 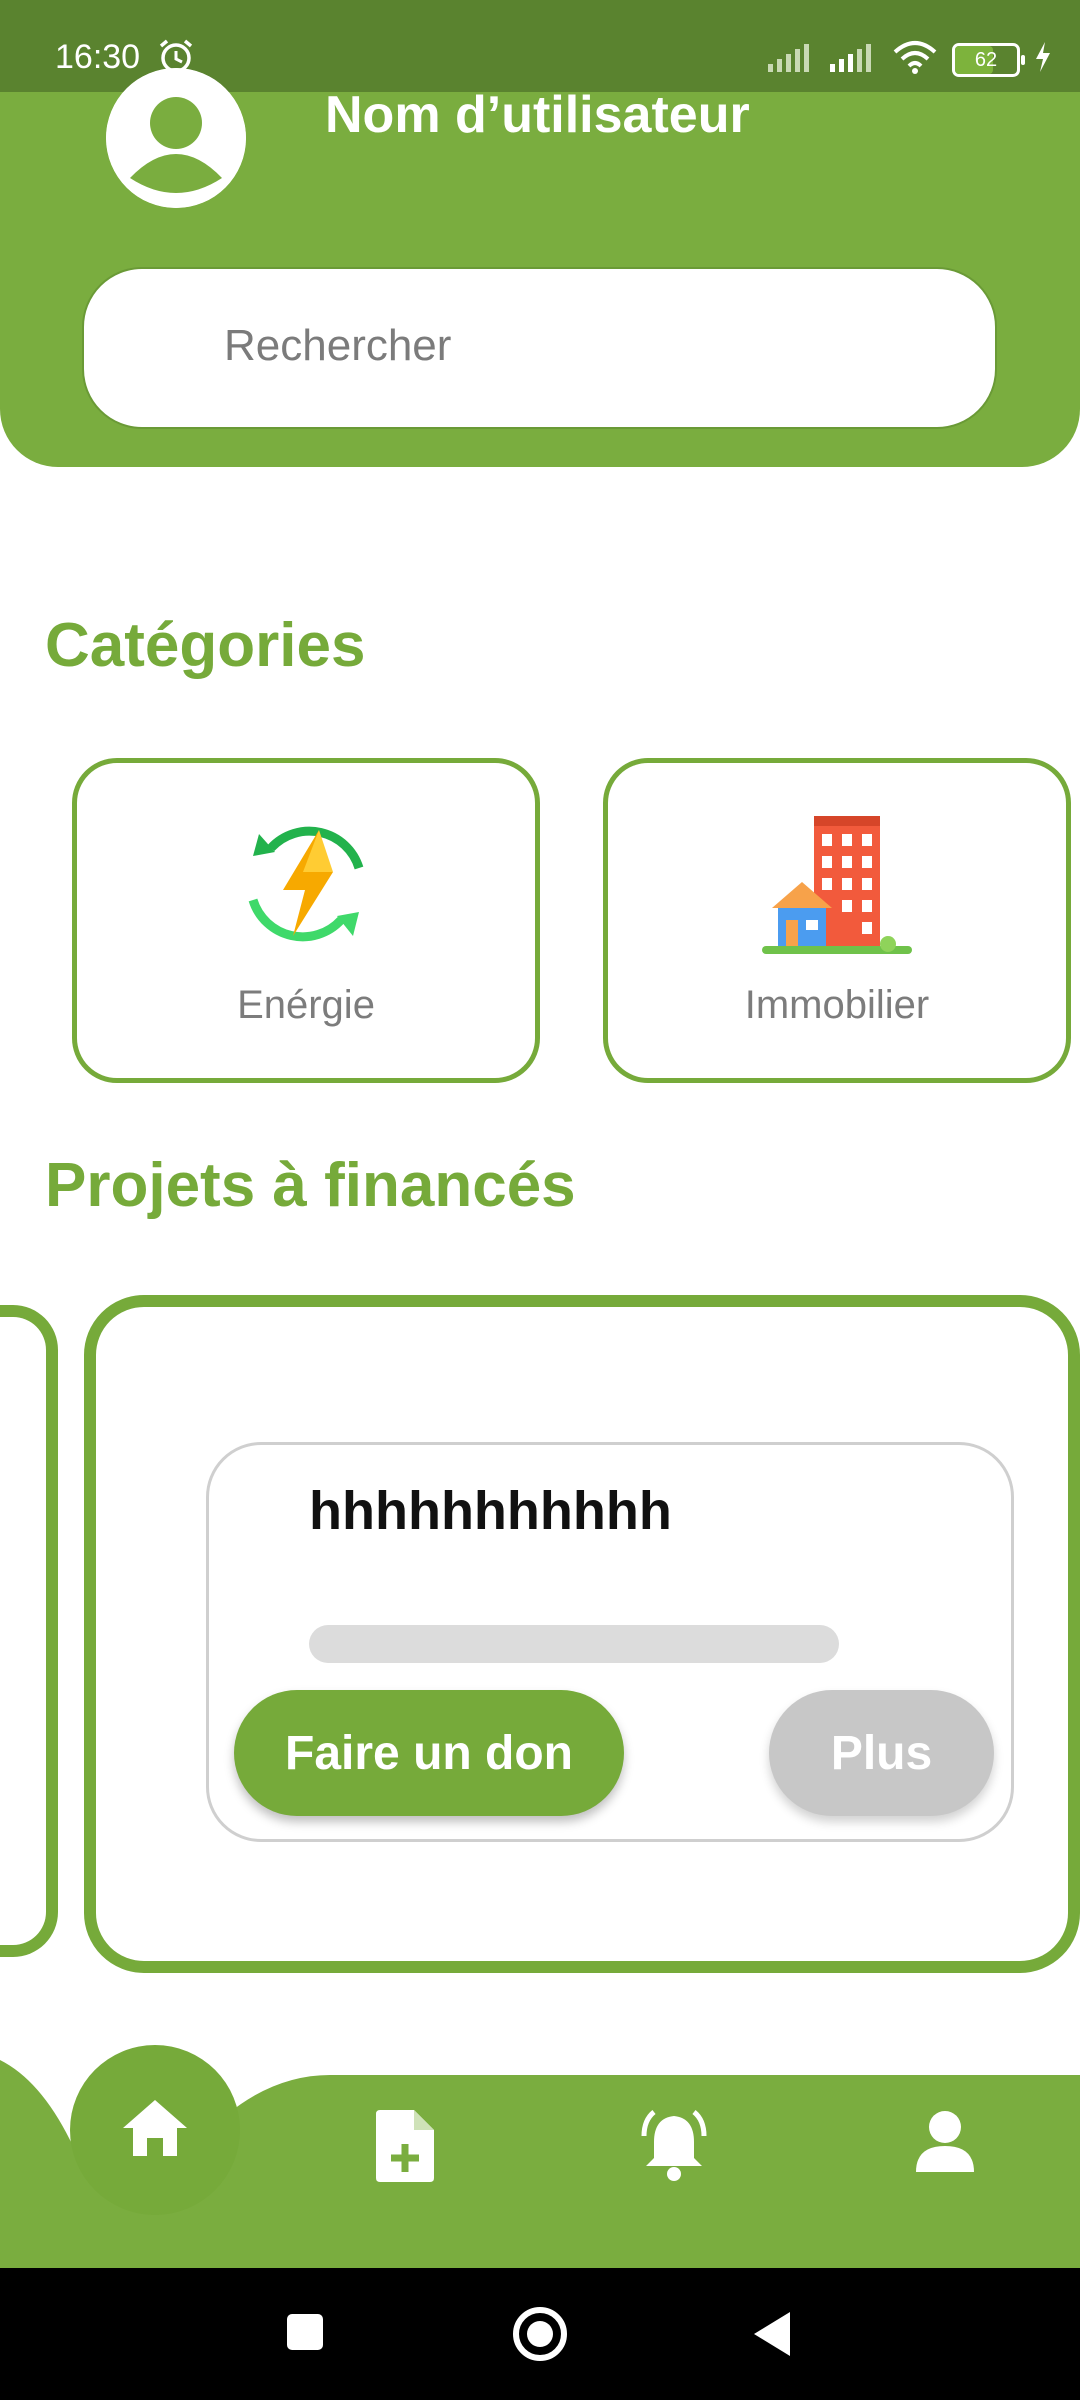 I want to click on wifi-icon, so click(x=915, y=59).